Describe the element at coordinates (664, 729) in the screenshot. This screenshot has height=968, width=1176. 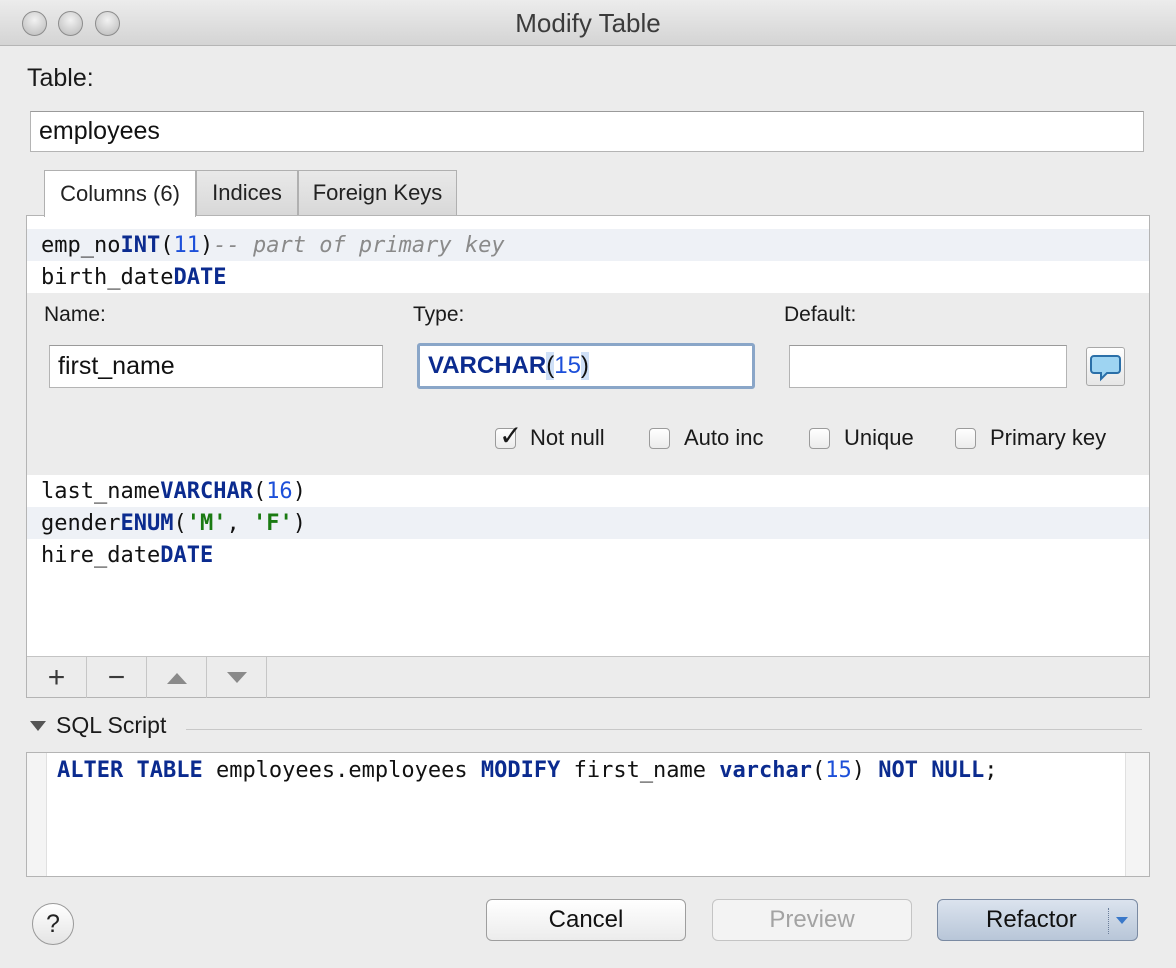
I see `section-divider` at that location.